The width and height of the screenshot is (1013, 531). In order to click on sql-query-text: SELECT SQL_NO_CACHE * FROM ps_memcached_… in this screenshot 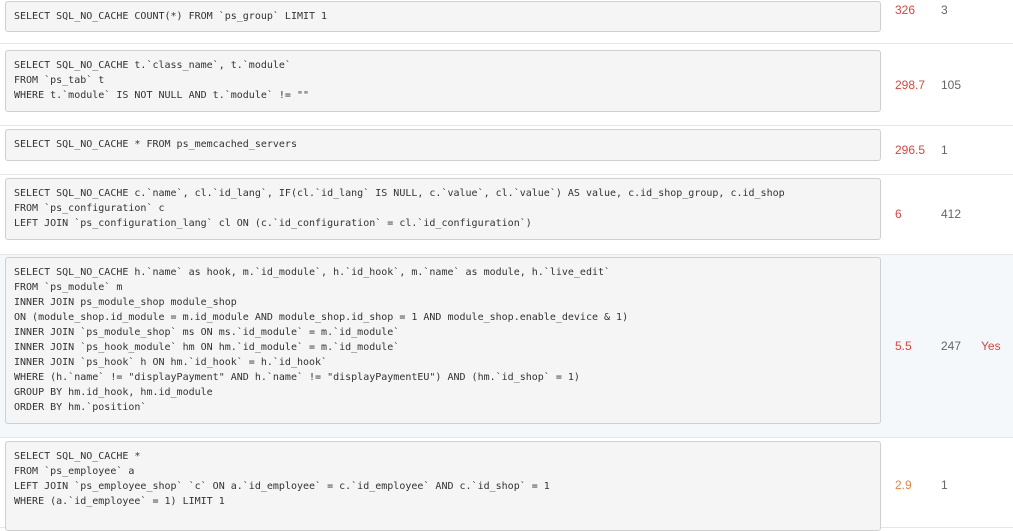, I will do `click(443, 145)`.